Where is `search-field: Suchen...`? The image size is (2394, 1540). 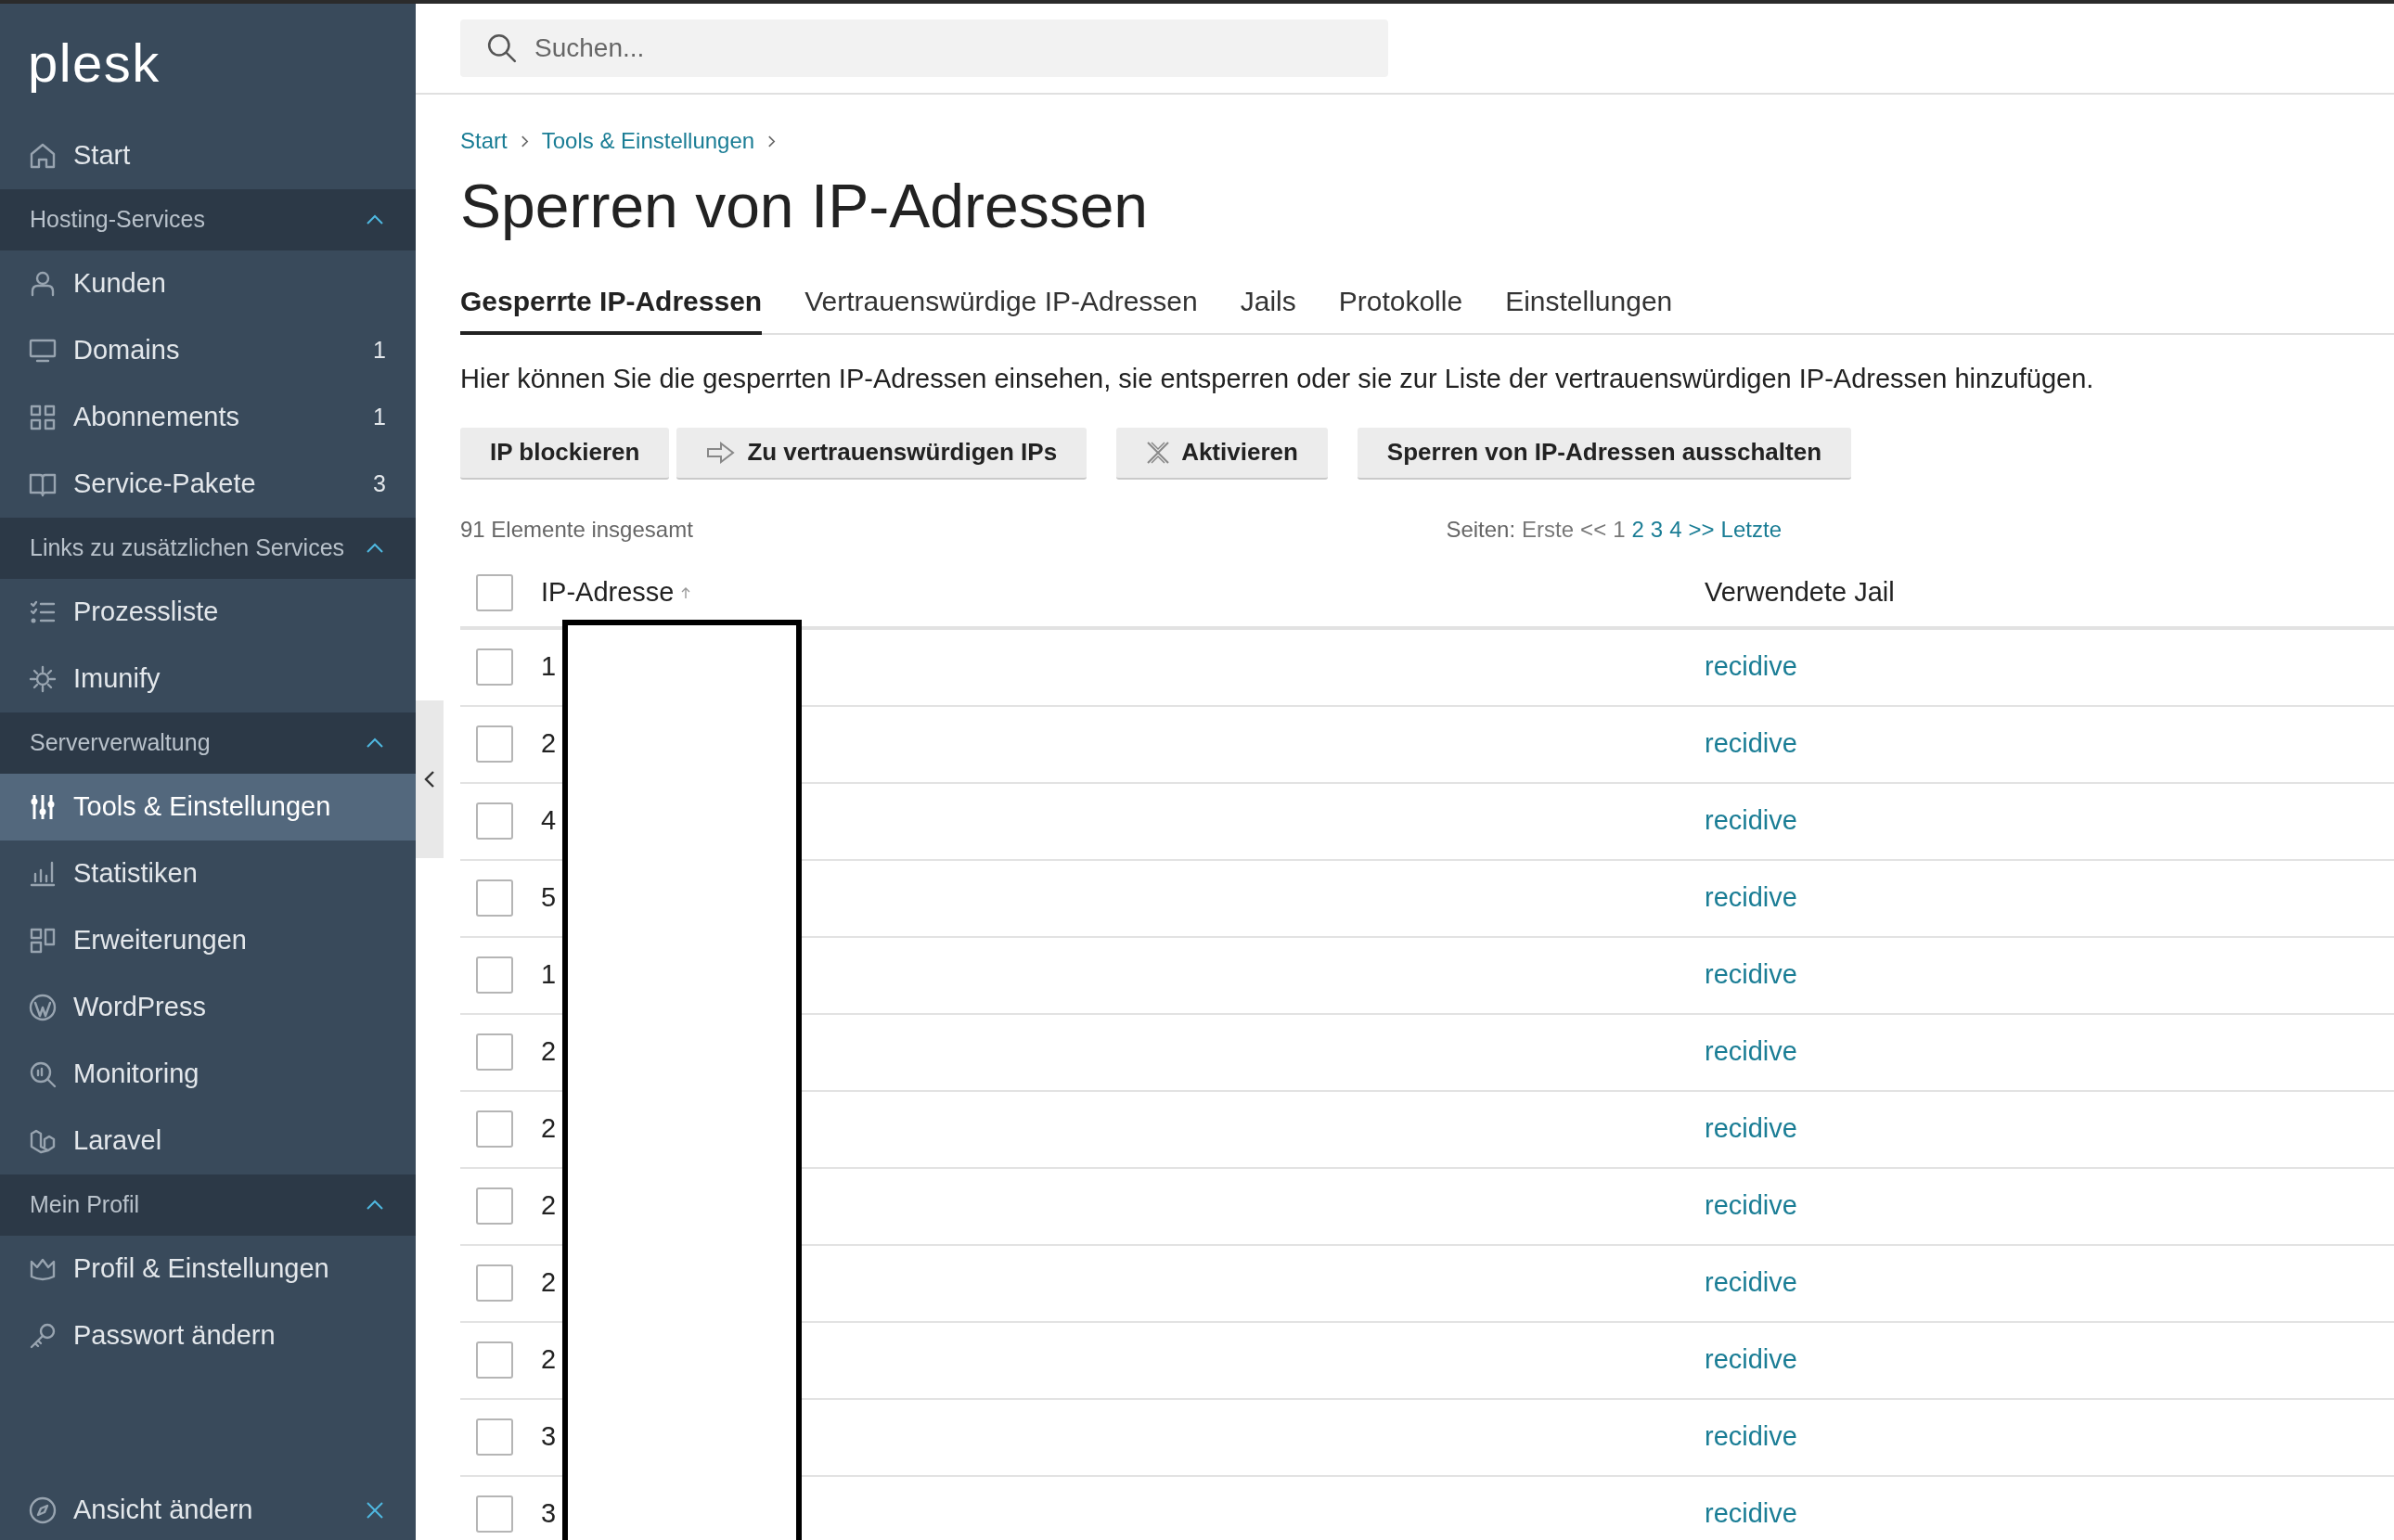 search-field: Suchen... is located at coordinates (924, 48).